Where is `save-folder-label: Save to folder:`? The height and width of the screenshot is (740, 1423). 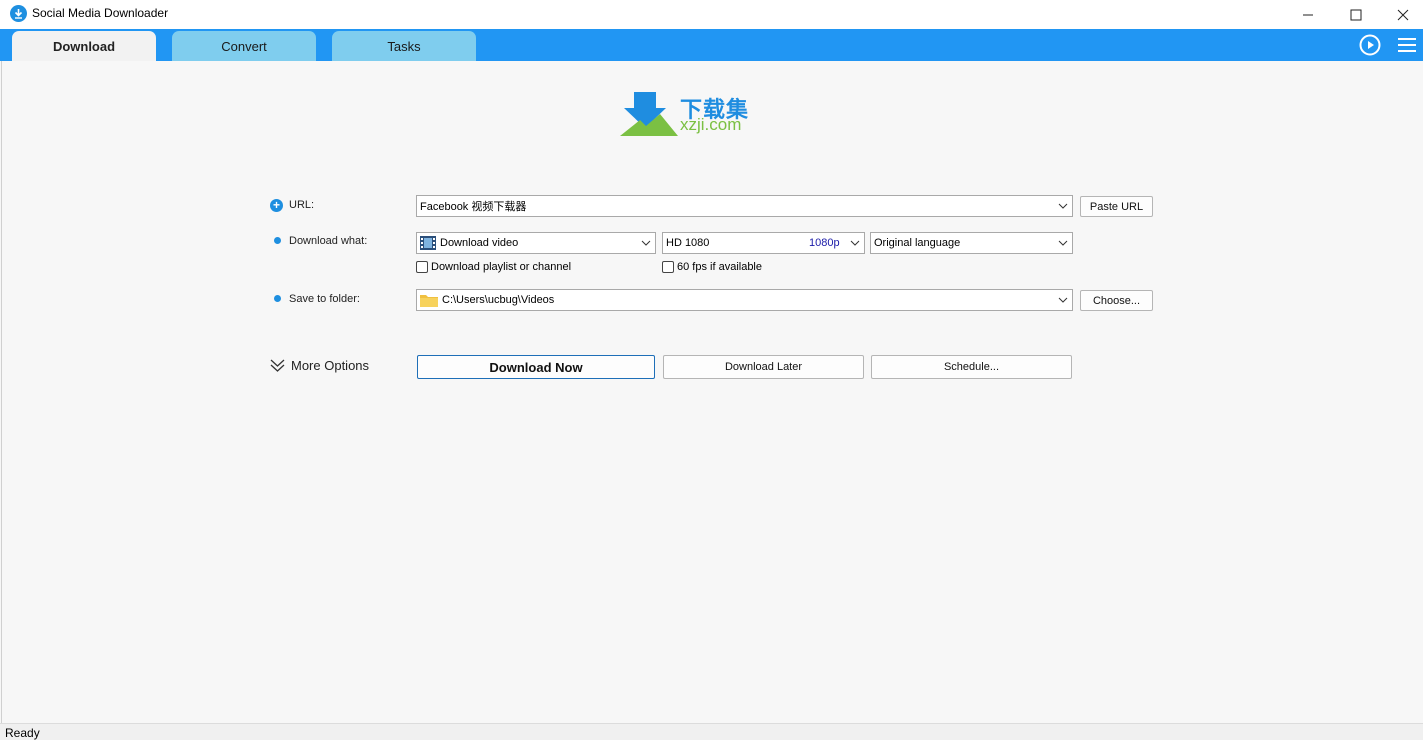 save-folder-label: Save to folder: is located at coordinates (324, 299).